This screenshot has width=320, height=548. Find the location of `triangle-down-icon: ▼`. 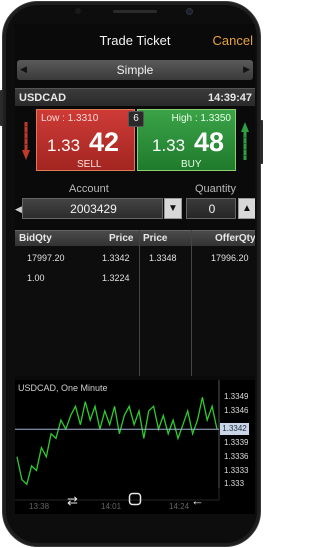

triangle-down-icon: ▼ is located at coordinates (173, 208).